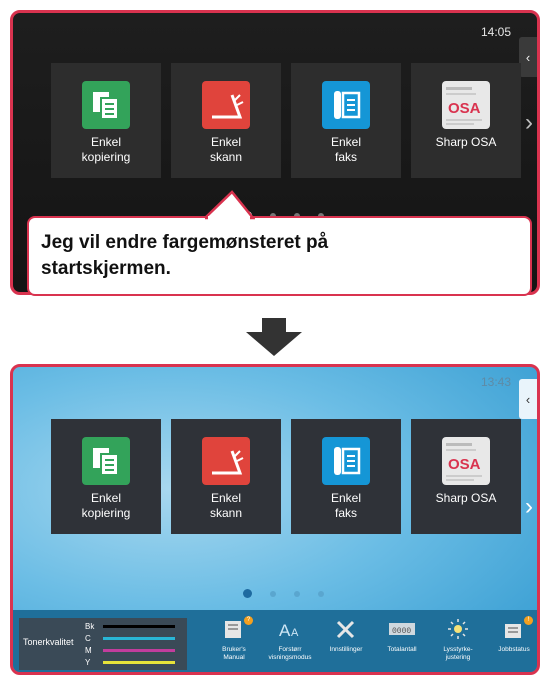 This screenshot has width=548, height=677. I want to click on counter-digits: 0000, so click(401, 631).